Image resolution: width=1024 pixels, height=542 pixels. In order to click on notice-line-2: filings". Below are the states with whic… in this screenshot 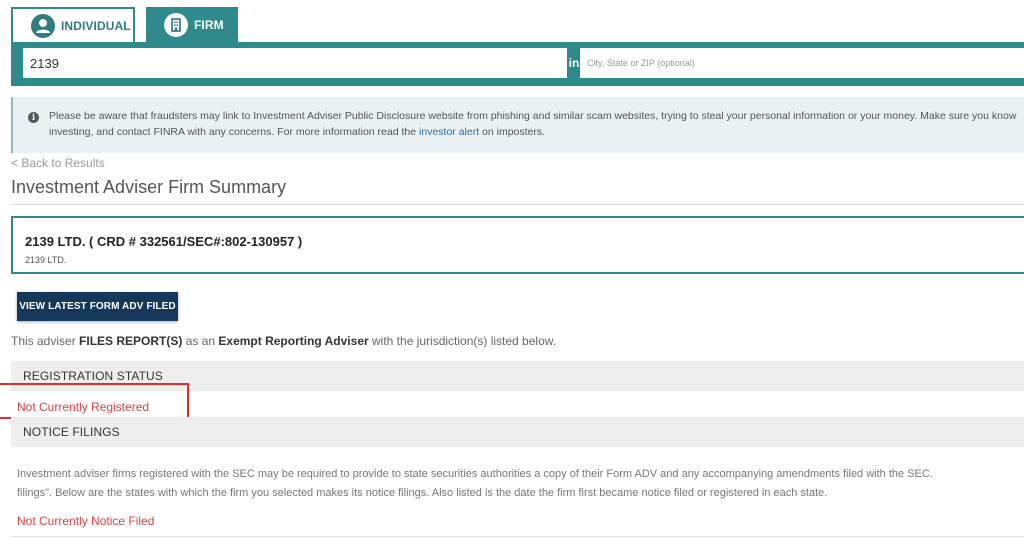, I will do `click(422, 493)`.